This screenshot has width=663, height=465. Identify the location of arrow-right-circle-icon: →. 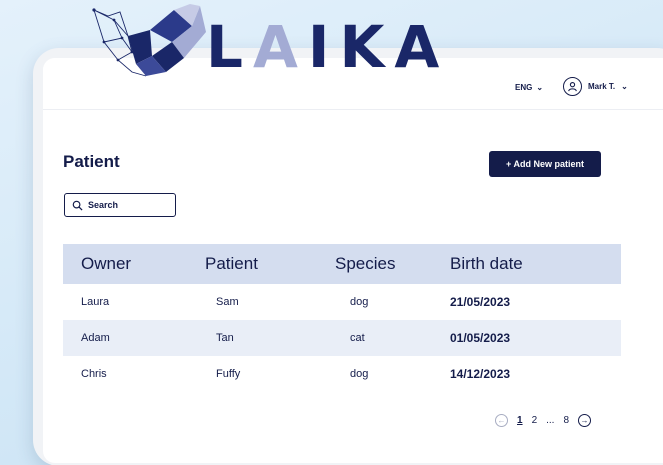
(585, 420).